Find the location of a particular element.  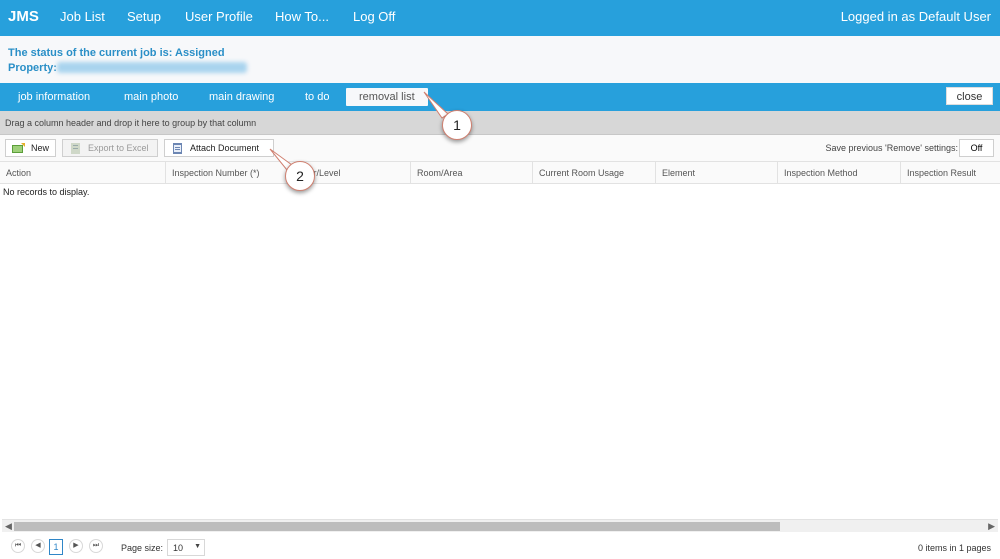

callout-1: 1 is located at coordinates (457, 125).